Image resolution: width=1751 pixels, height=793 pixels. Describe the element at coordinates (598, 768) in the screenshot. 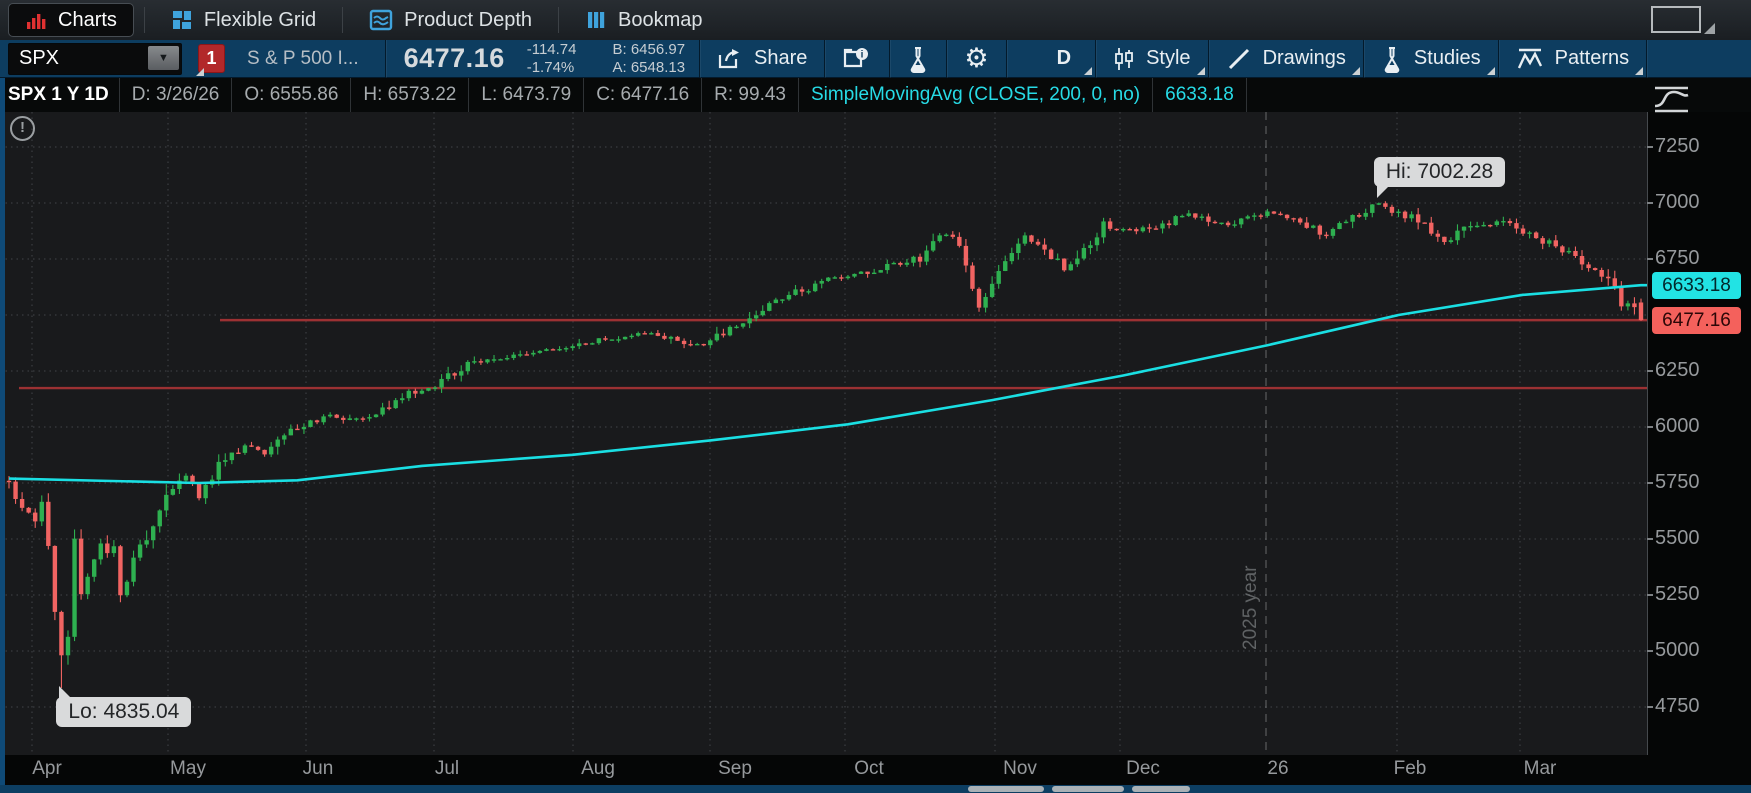

I see `x-axis-label: Aug` at that location.